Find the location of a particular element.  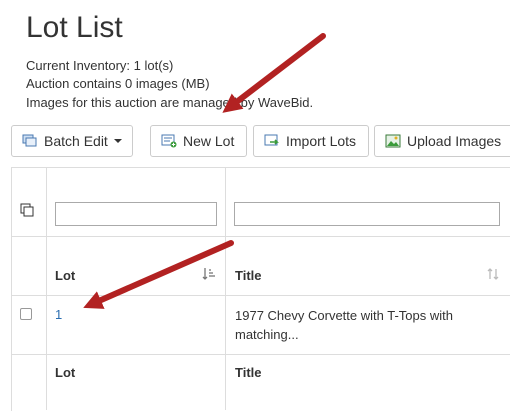

filter-row-divider is located at coordinates (260, 236).